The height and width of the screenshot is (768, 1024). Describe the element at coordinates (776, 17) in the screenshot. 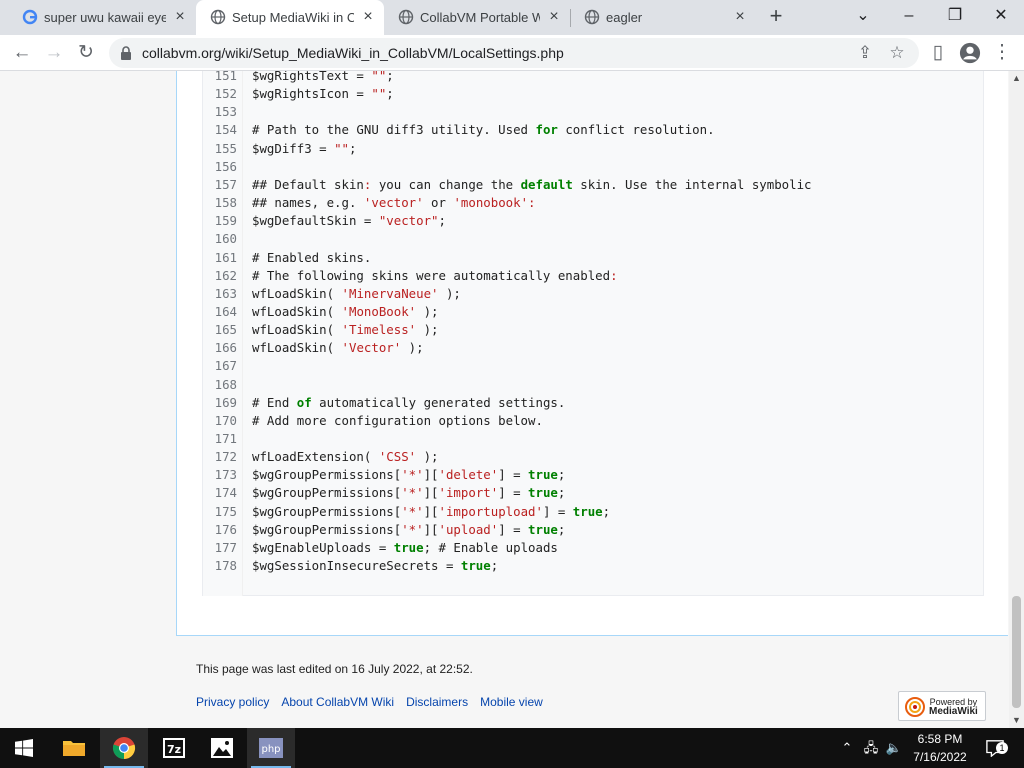

I see `new-tab-button: +` at that location.